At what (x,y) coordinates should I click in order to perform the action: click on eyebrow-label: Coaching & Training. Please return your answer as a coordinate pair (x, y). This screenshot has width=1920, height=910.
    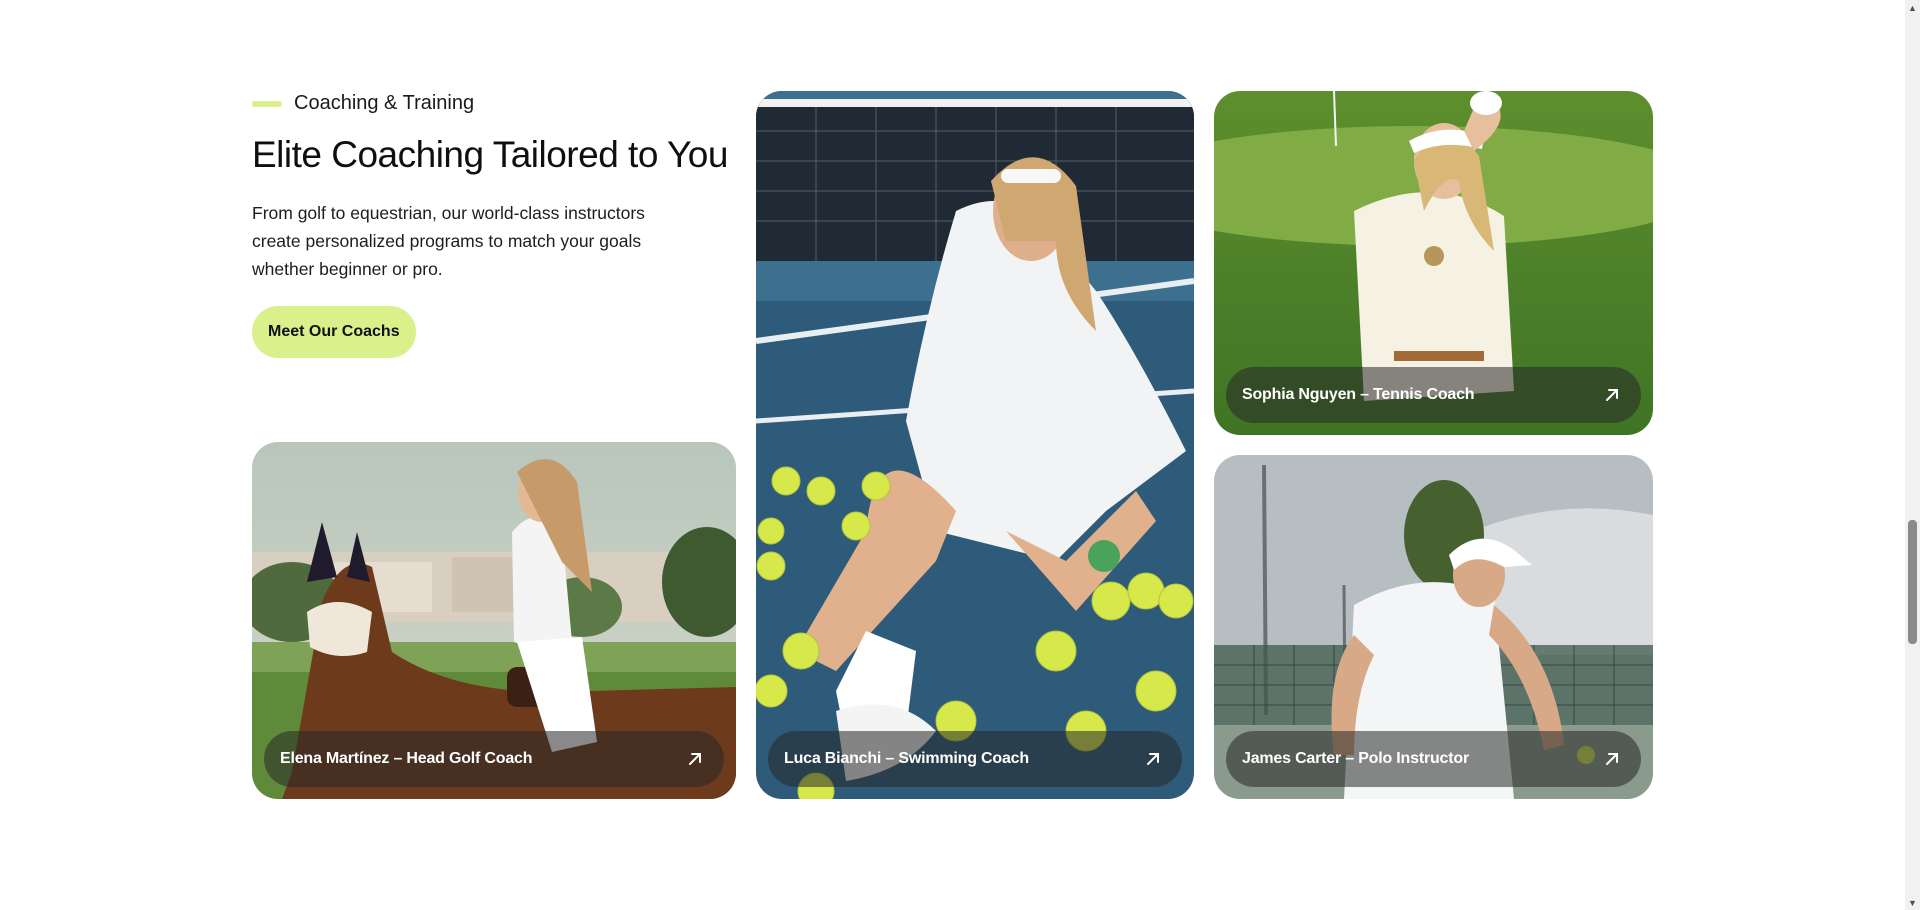
    Looking at the image, I should click on (384, 103).